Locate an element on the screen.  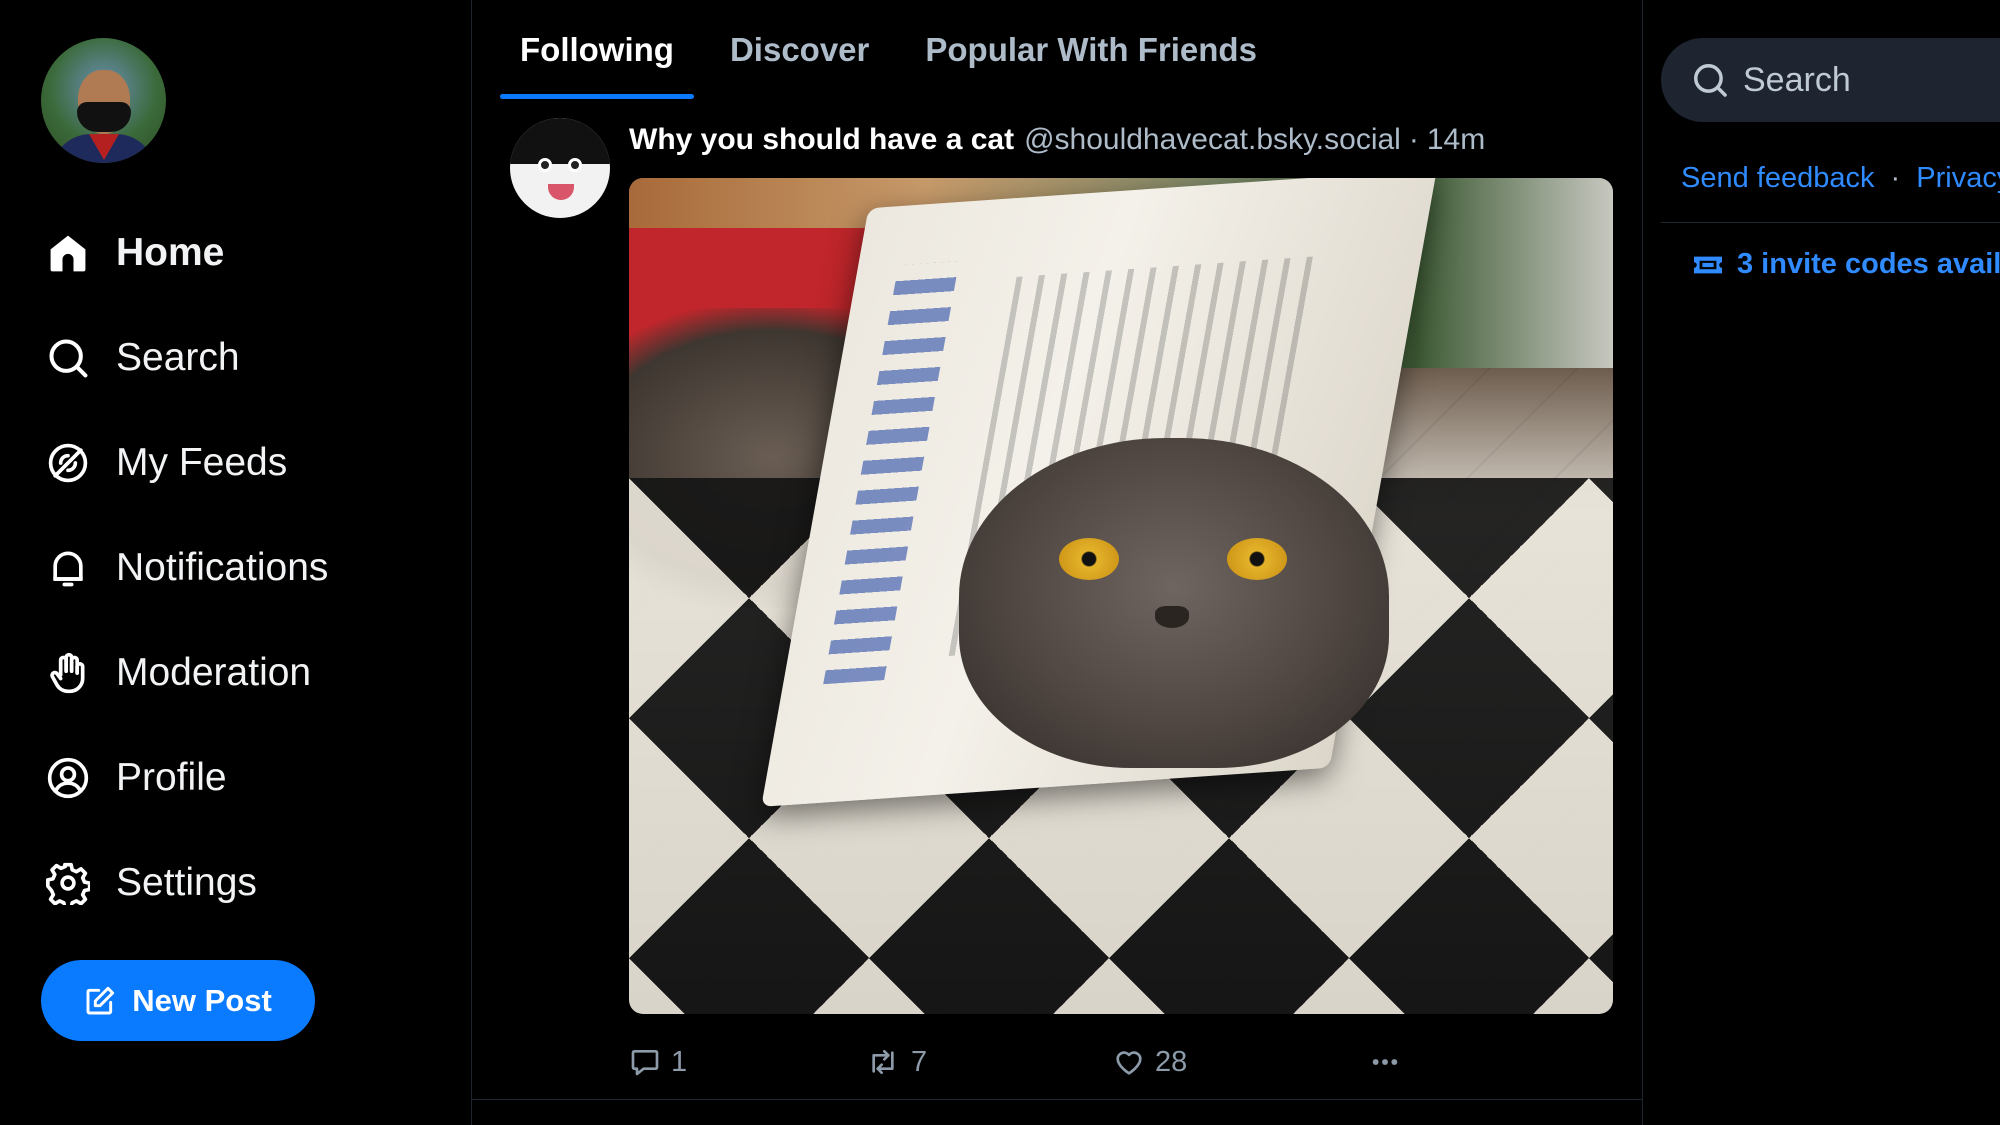
avatar-cat-cap is located at coordinates (560, 141).